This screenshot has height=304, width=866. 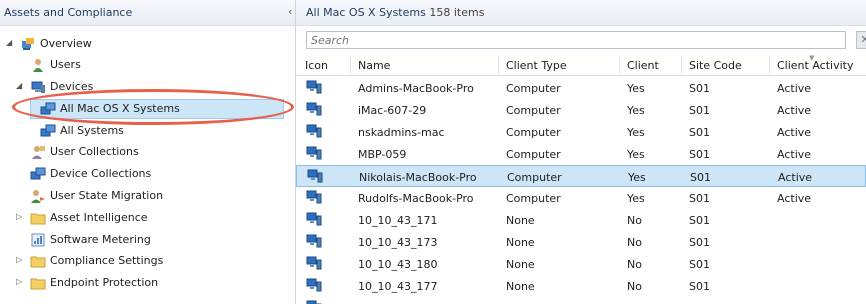 What do you see at coordinates (815, 65) in the screenshot?
I see `column-header-client-activity: Client Activity` at bounding box center [815, 65].